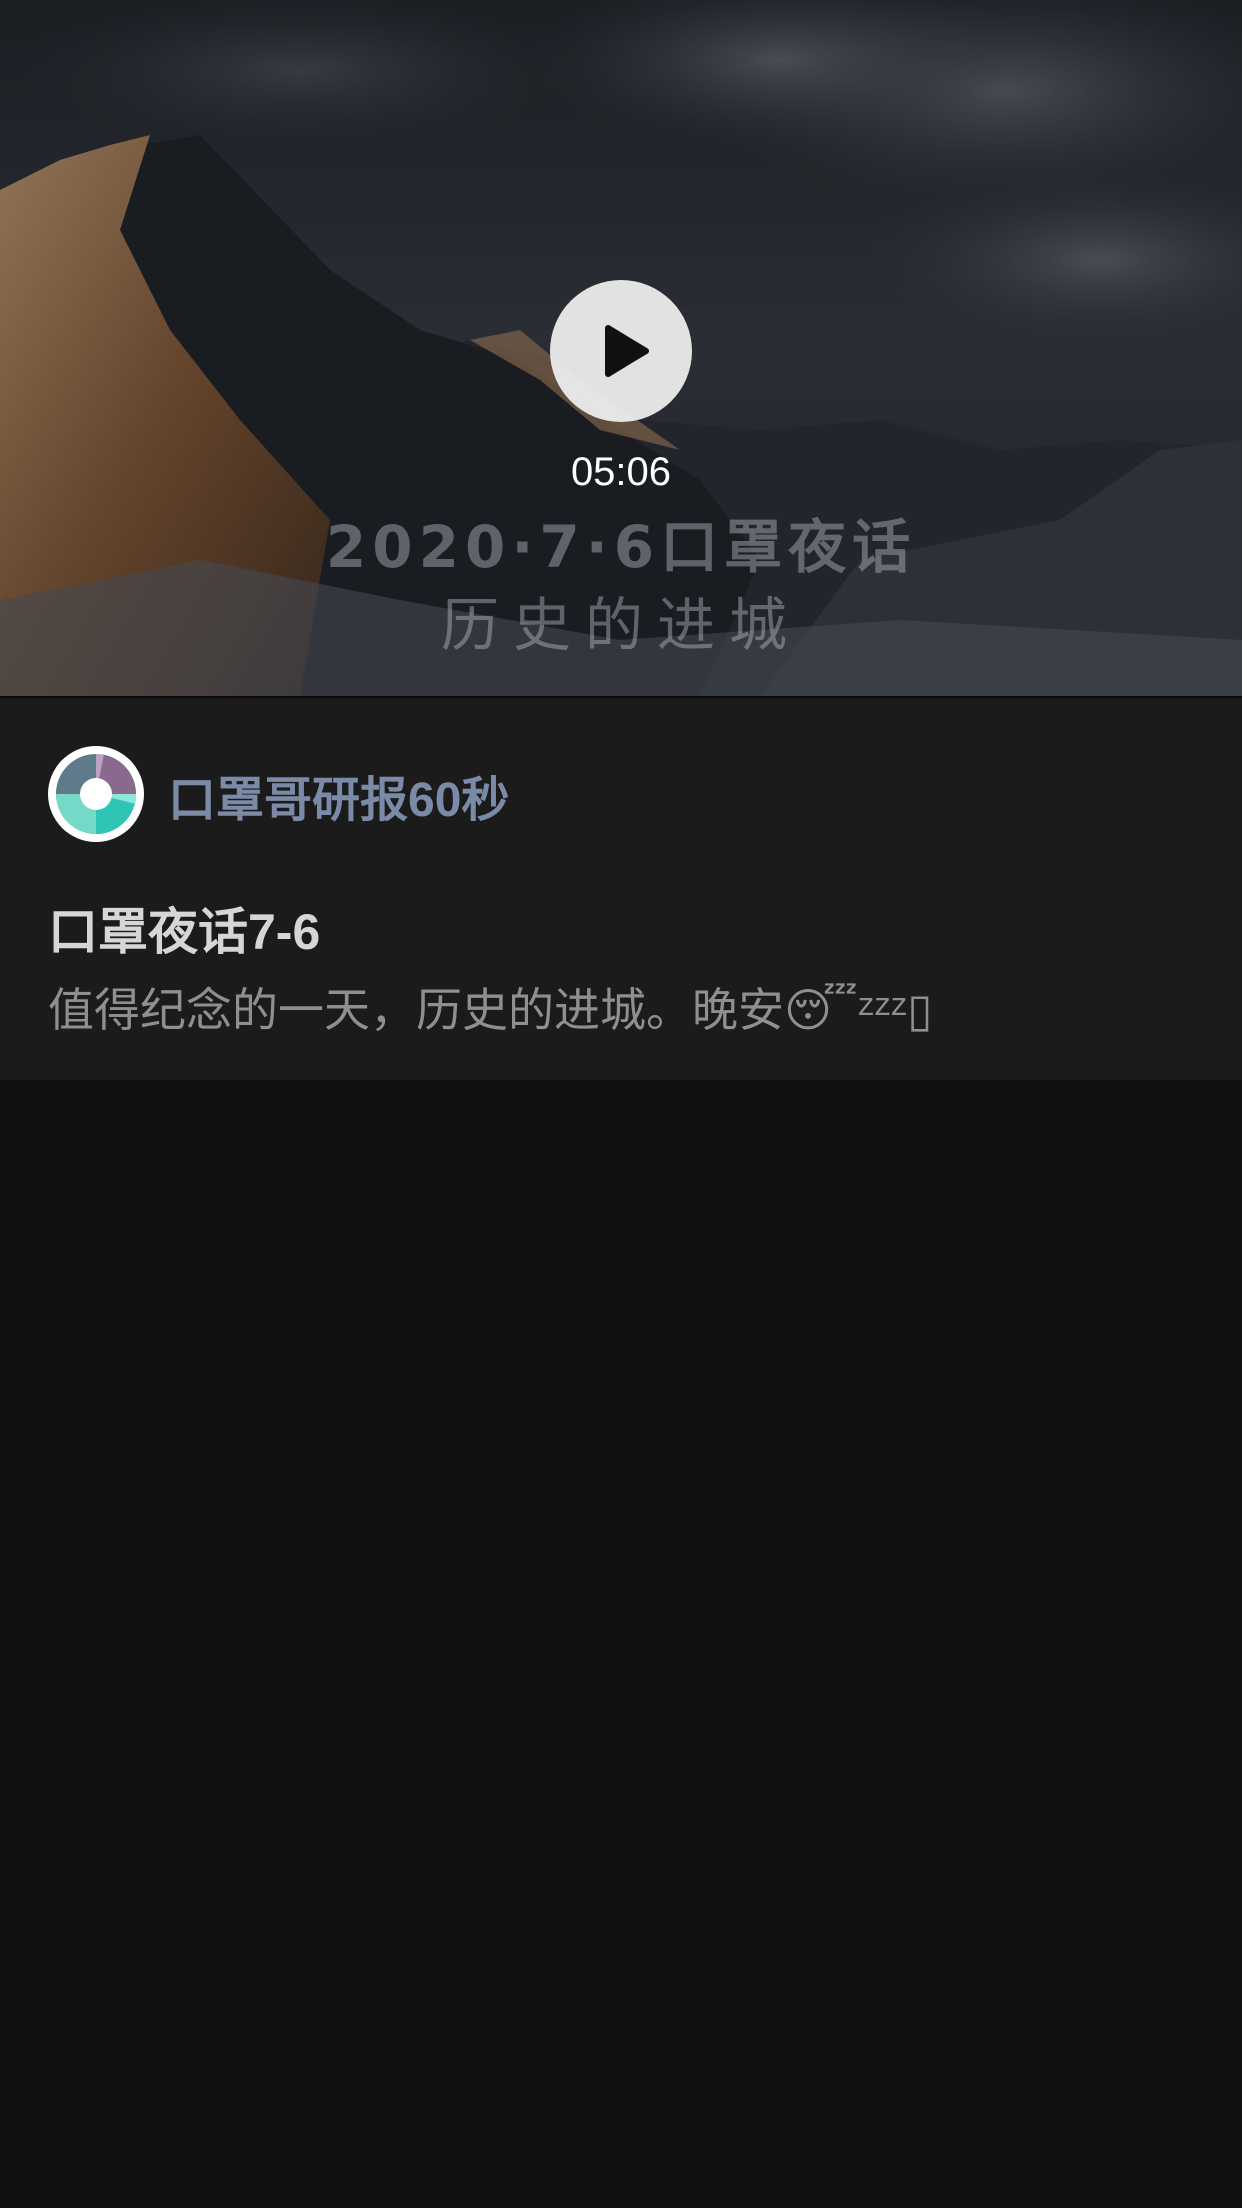 This screenshot has height=2208, width=1242. What do you see at coordinates (338, 795) in the screenshot?
I see `author-name: 口罩哥研报60秒` at bounding box center [338, 795].